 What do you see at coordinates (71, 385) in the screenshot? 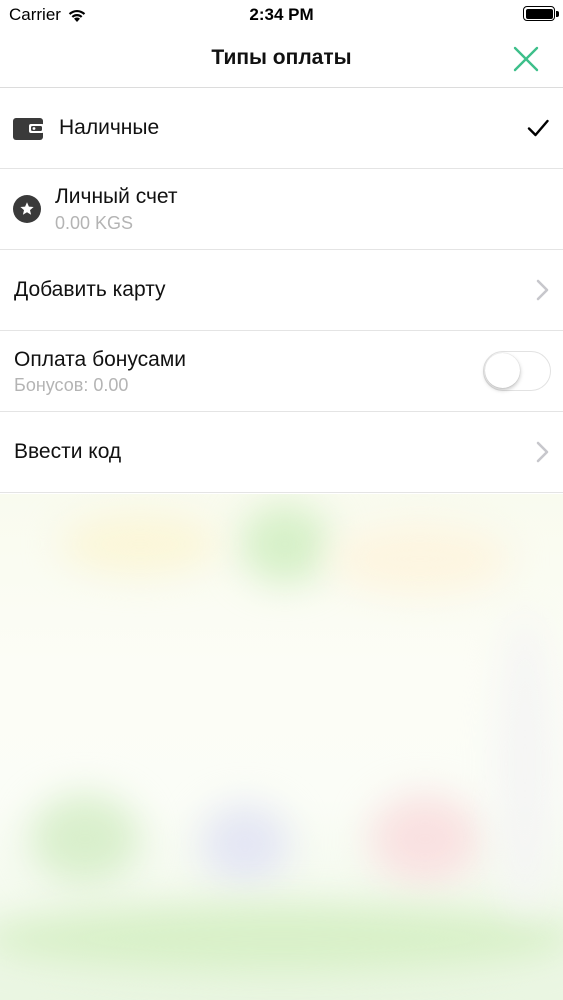
I see `bonus-balance: Бонусов: 0.00` at bounding box center [71, 385].